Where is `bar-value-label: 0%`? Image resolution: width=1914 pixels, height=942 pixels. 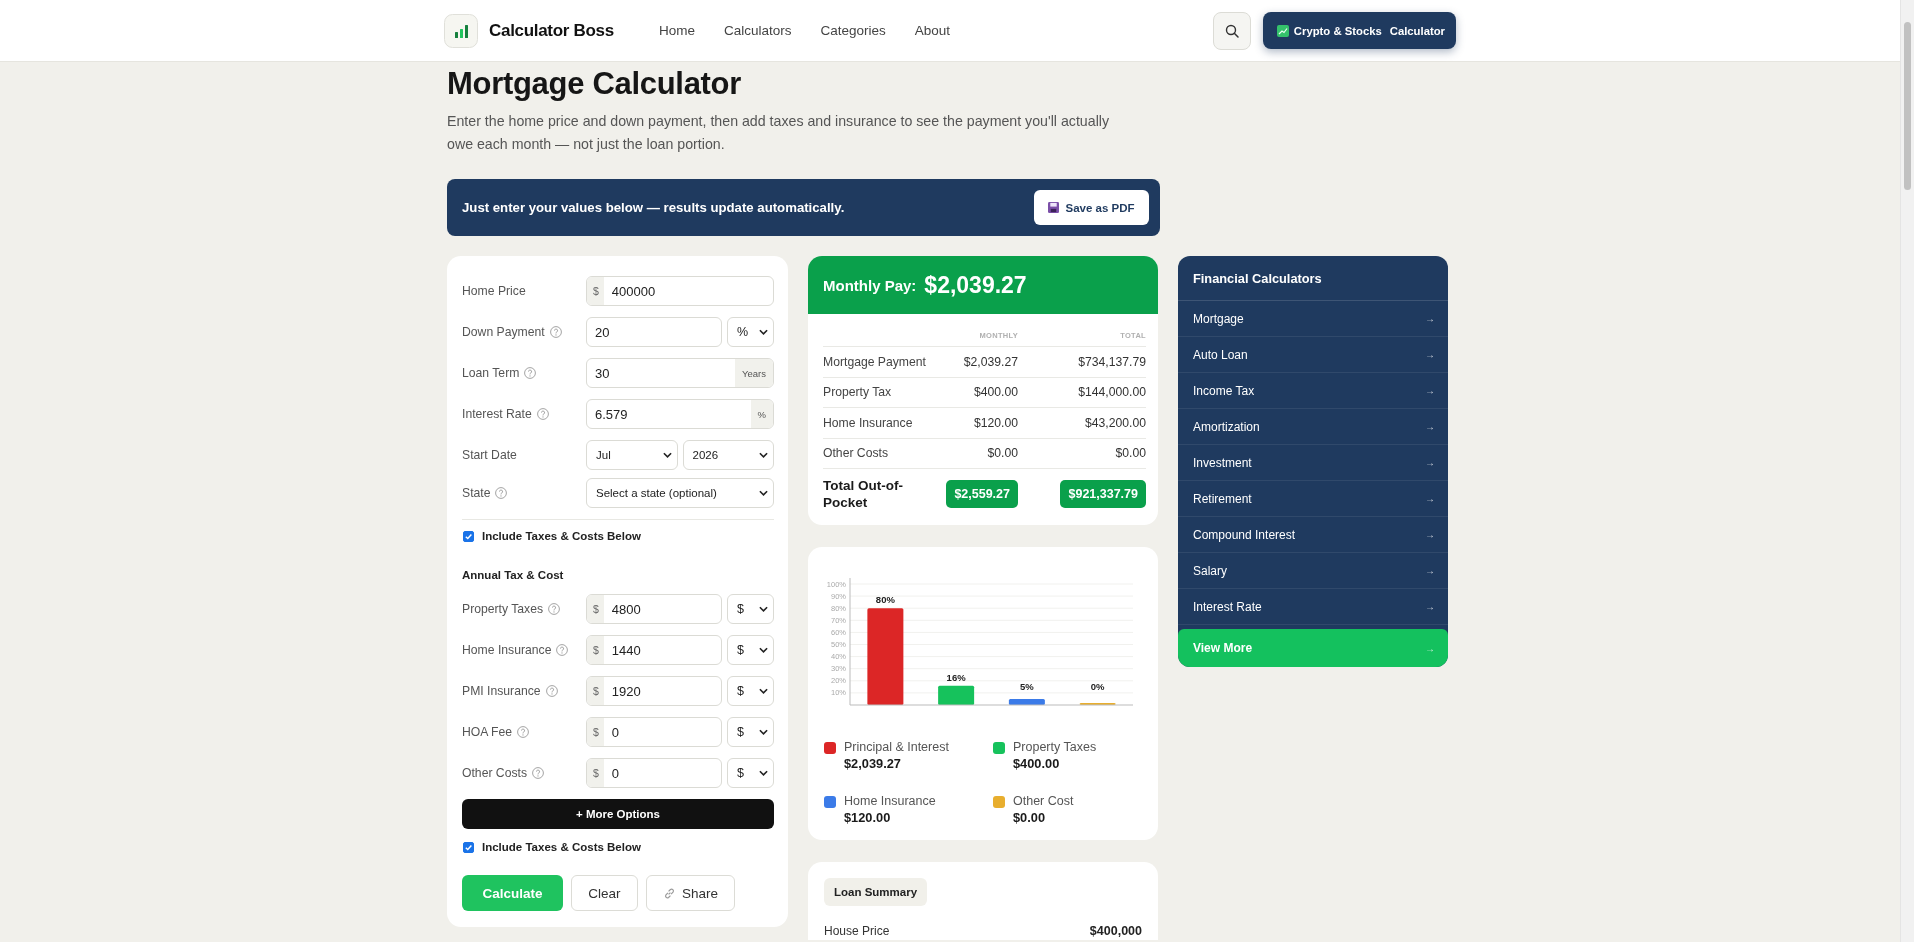 bar-value-label: 0% is located at coordinates (1097, 686).